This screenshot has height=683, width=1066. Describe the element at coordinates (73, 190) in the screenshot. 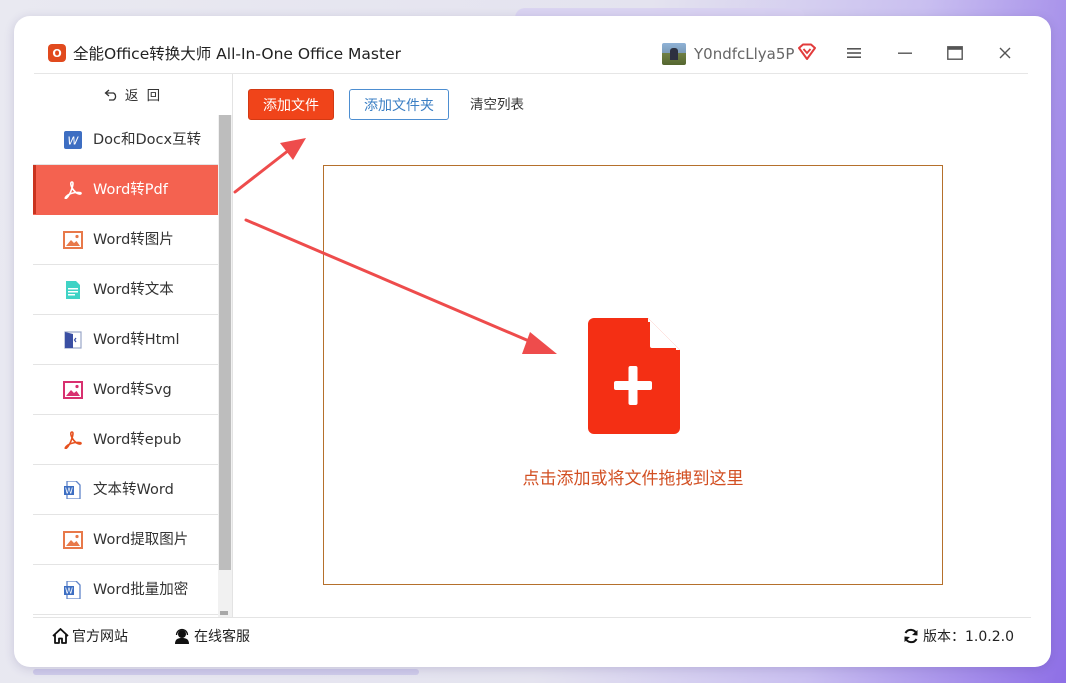

I see `pdf-icon` at that location.